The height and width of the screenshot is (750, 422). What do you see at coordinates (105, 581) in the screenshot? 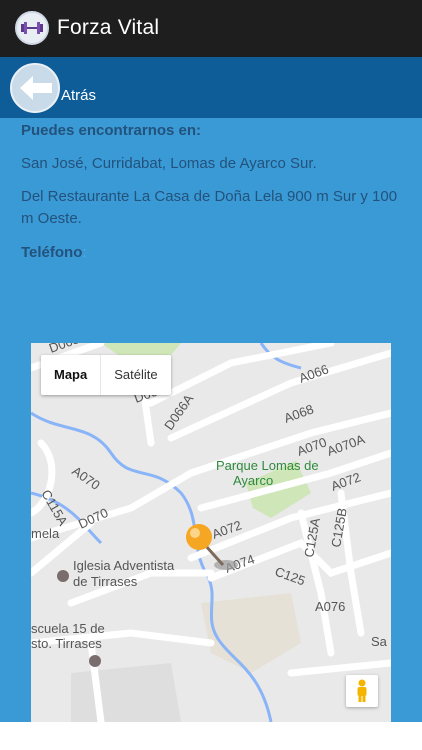
I see `svg-text: de Tirrases` at bounding box center [105, 581].